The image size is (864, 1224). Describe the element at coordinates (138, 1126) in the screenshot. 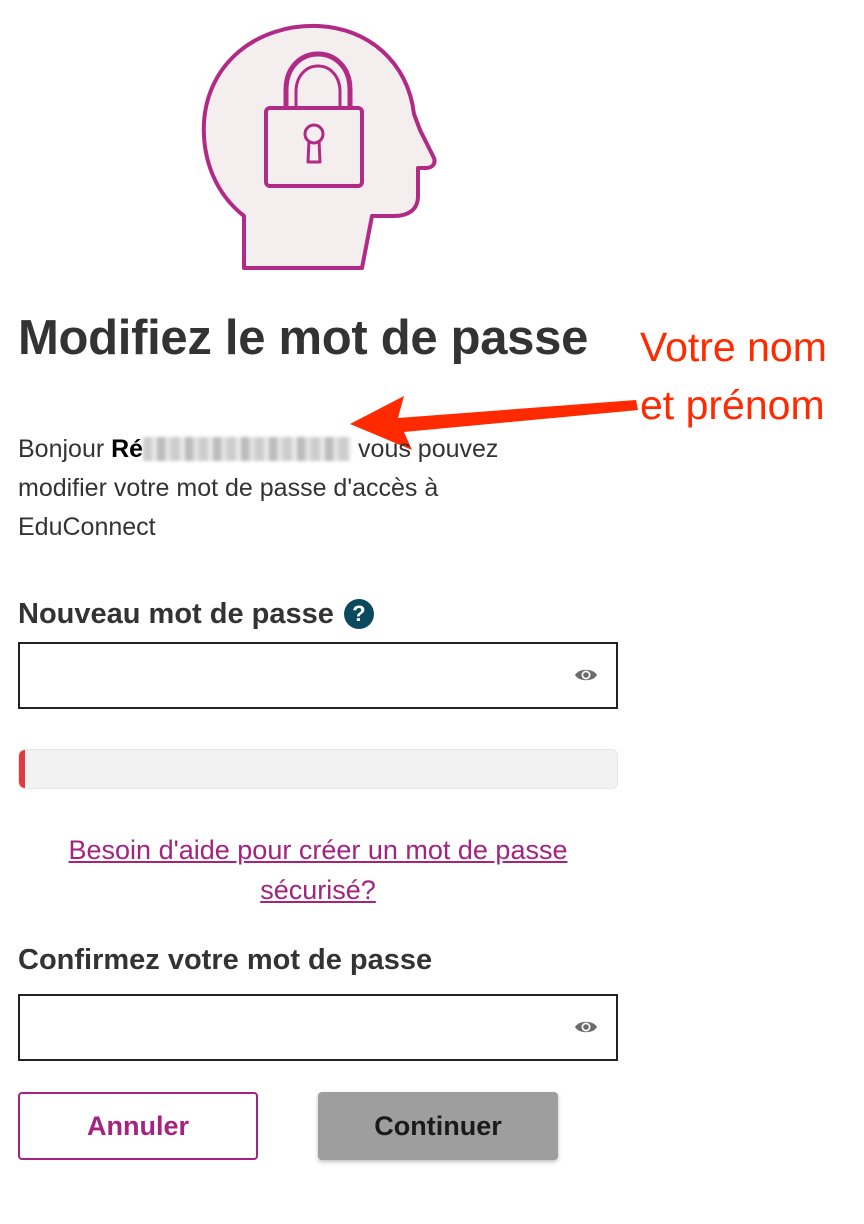

I see `cancel-button: Annuler` at that location.